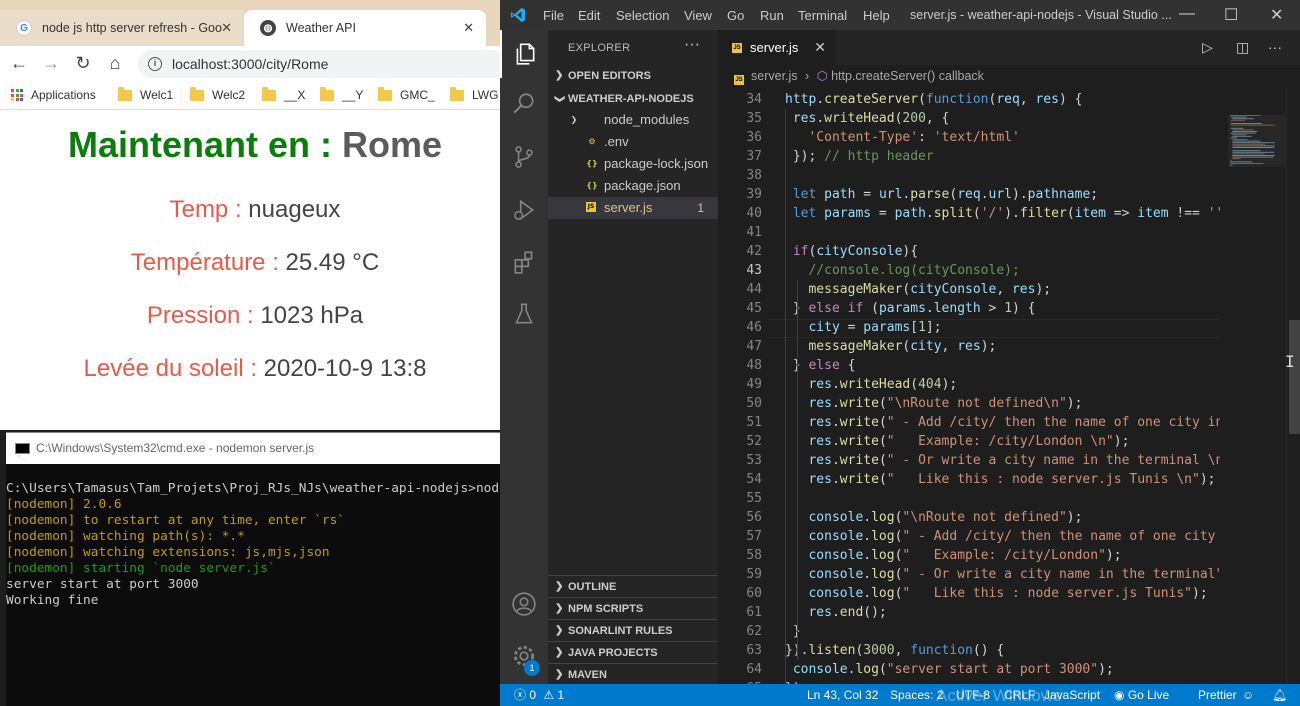 This screenshot has width=1300, height=706. Describe the element at coordinates (633, 120) in the screenshot. I see `tree-item-node-modules: ❯ node_modules` at that location.